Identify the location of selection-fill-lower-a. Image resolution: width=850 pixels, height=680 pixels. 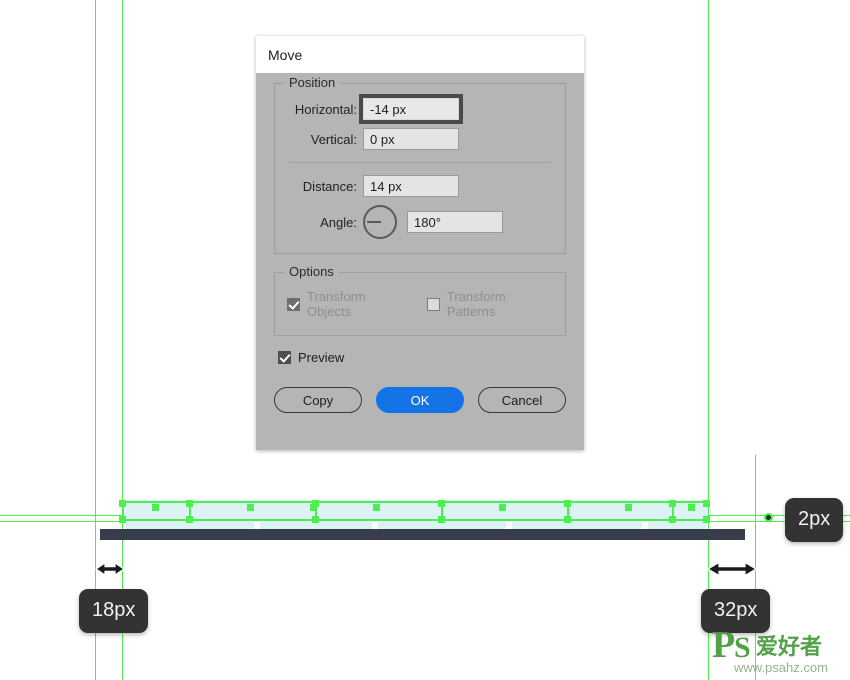
(190, 525).